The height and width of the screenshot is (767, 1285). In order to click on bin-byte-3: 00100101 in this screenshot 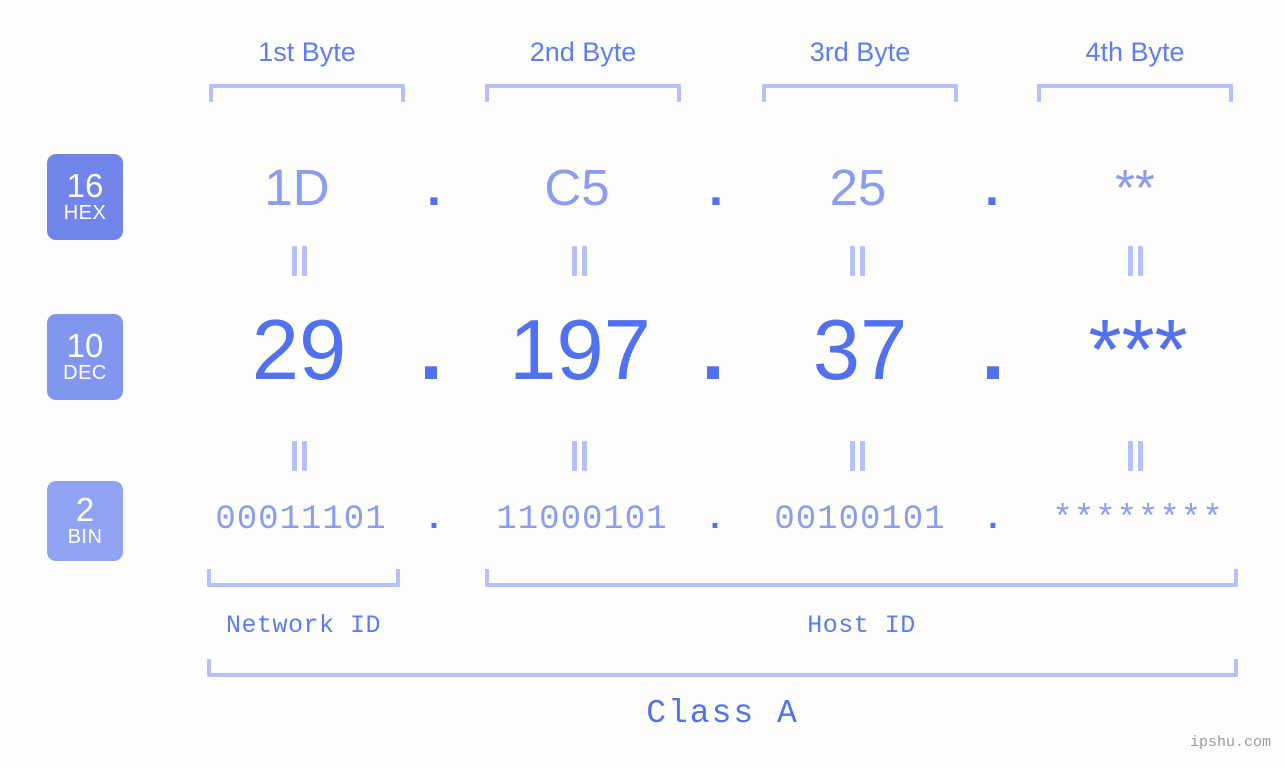, I will do `click(860, 520)`.